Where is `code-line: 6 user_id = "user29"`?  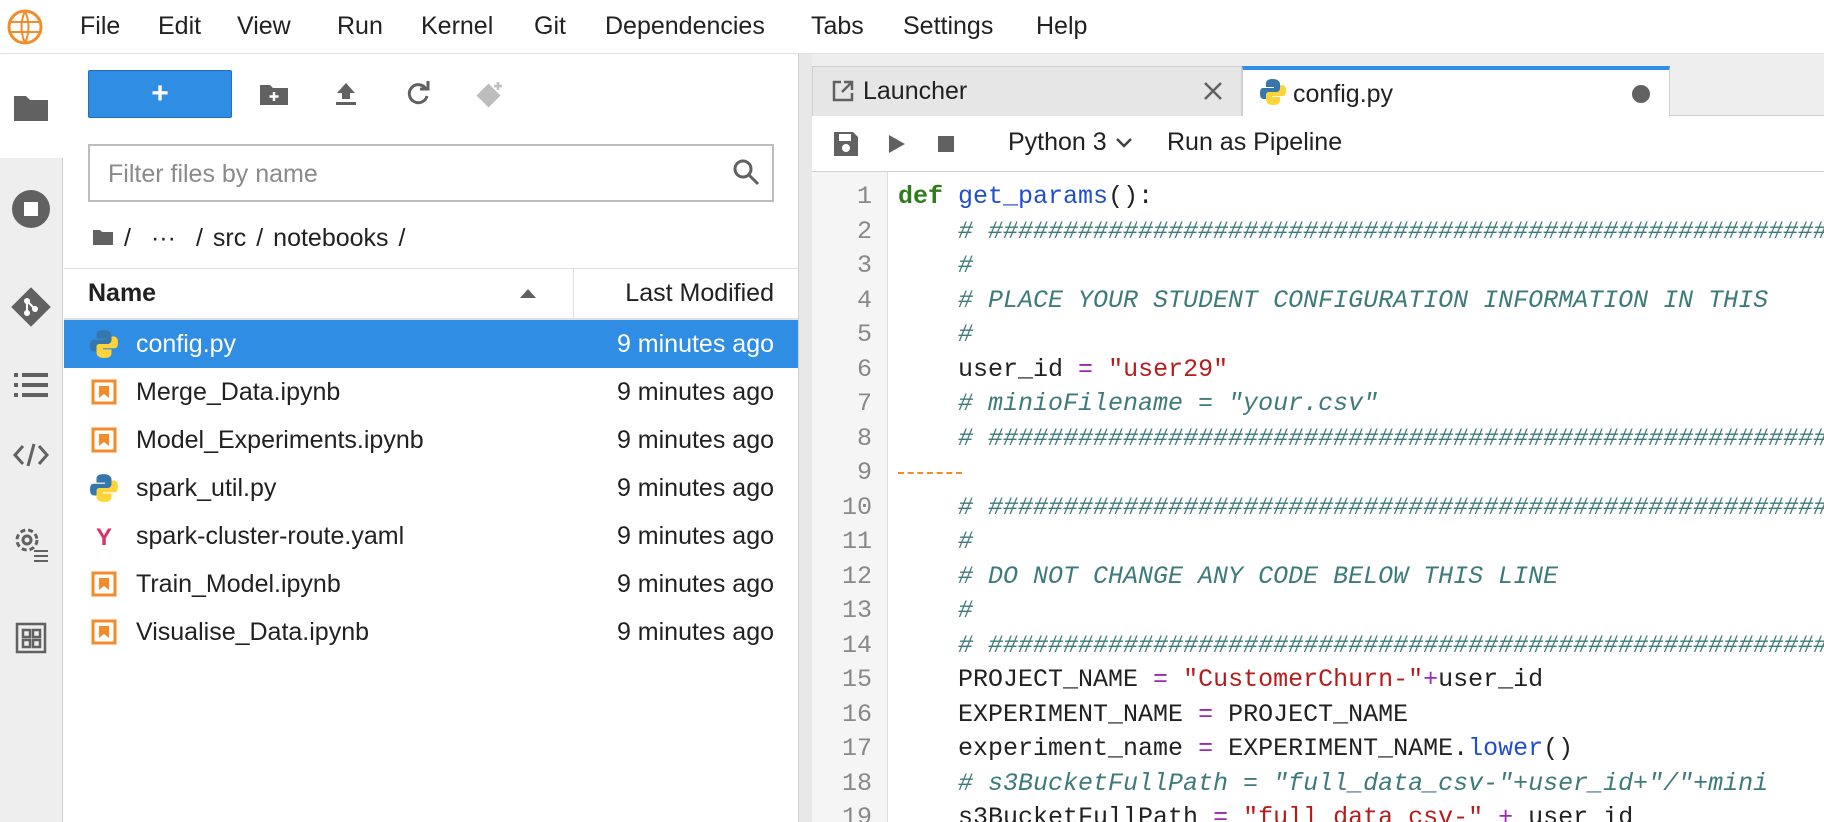 code-line: 6 user_id = "user29" is located at coordinates (1318, 370).